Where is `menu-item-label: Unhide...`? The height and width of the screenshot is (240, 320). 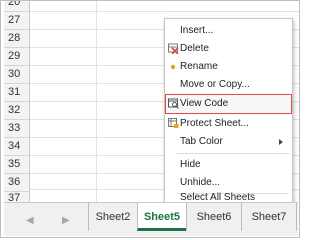 menu-item-label: Unhide... is located at coordinates (200, 182).